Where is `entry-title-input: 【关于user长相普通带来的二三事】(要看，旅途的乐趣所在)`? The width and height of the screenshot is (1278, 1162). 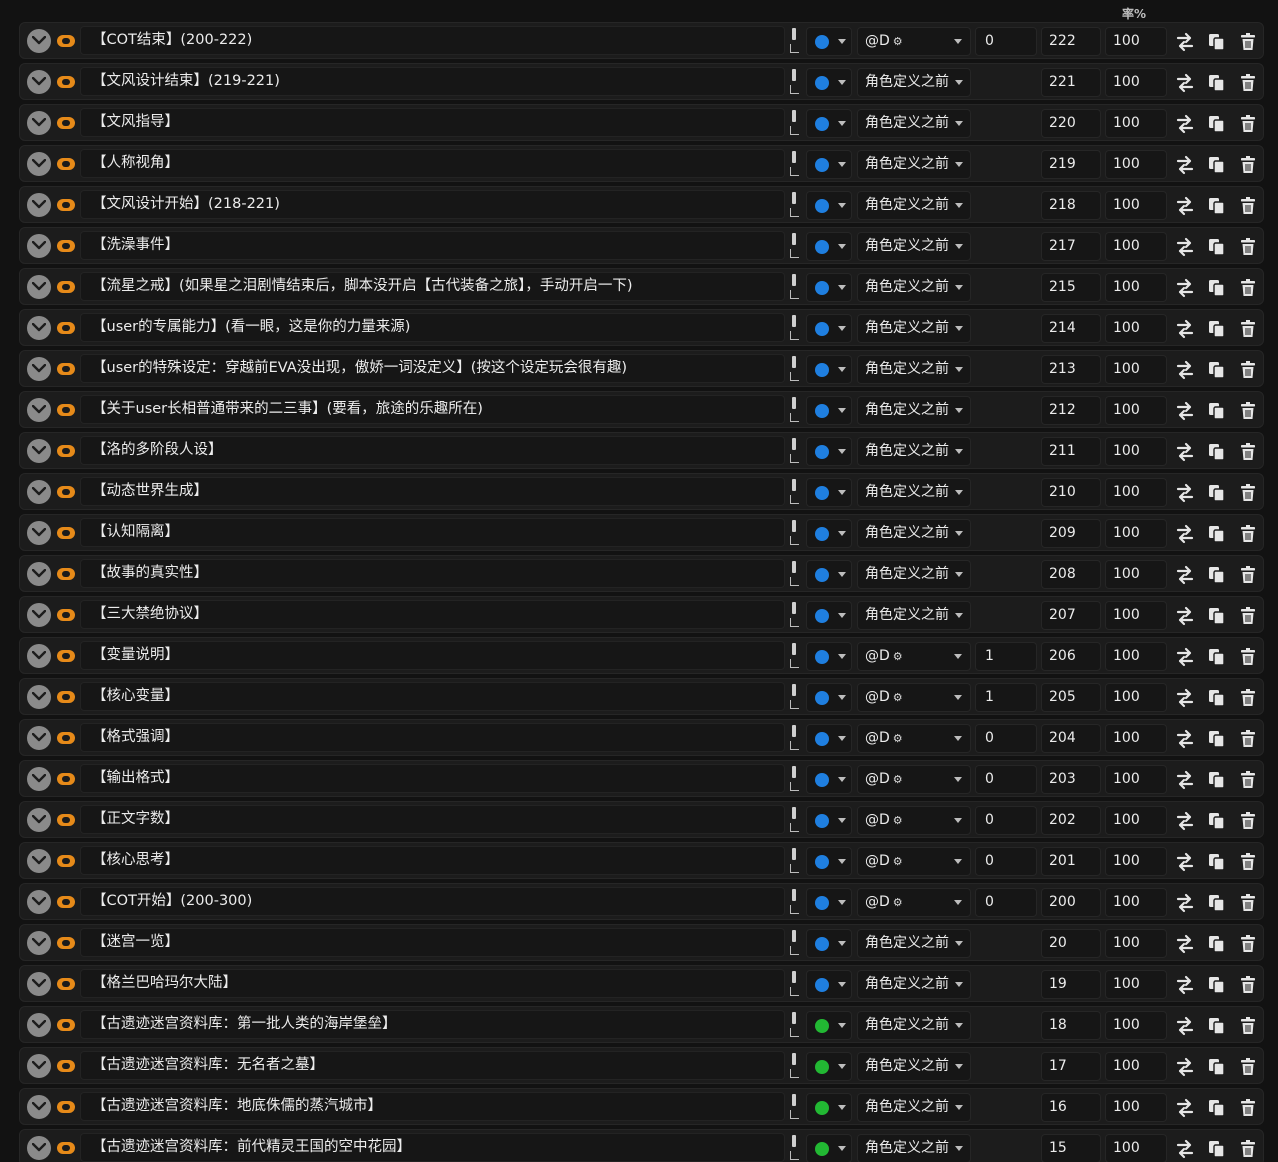 entry-title-input: 【关于user长相普通带来的二三事】(要看，旅途的乐趣所在) is located at coordinates (432, 409).